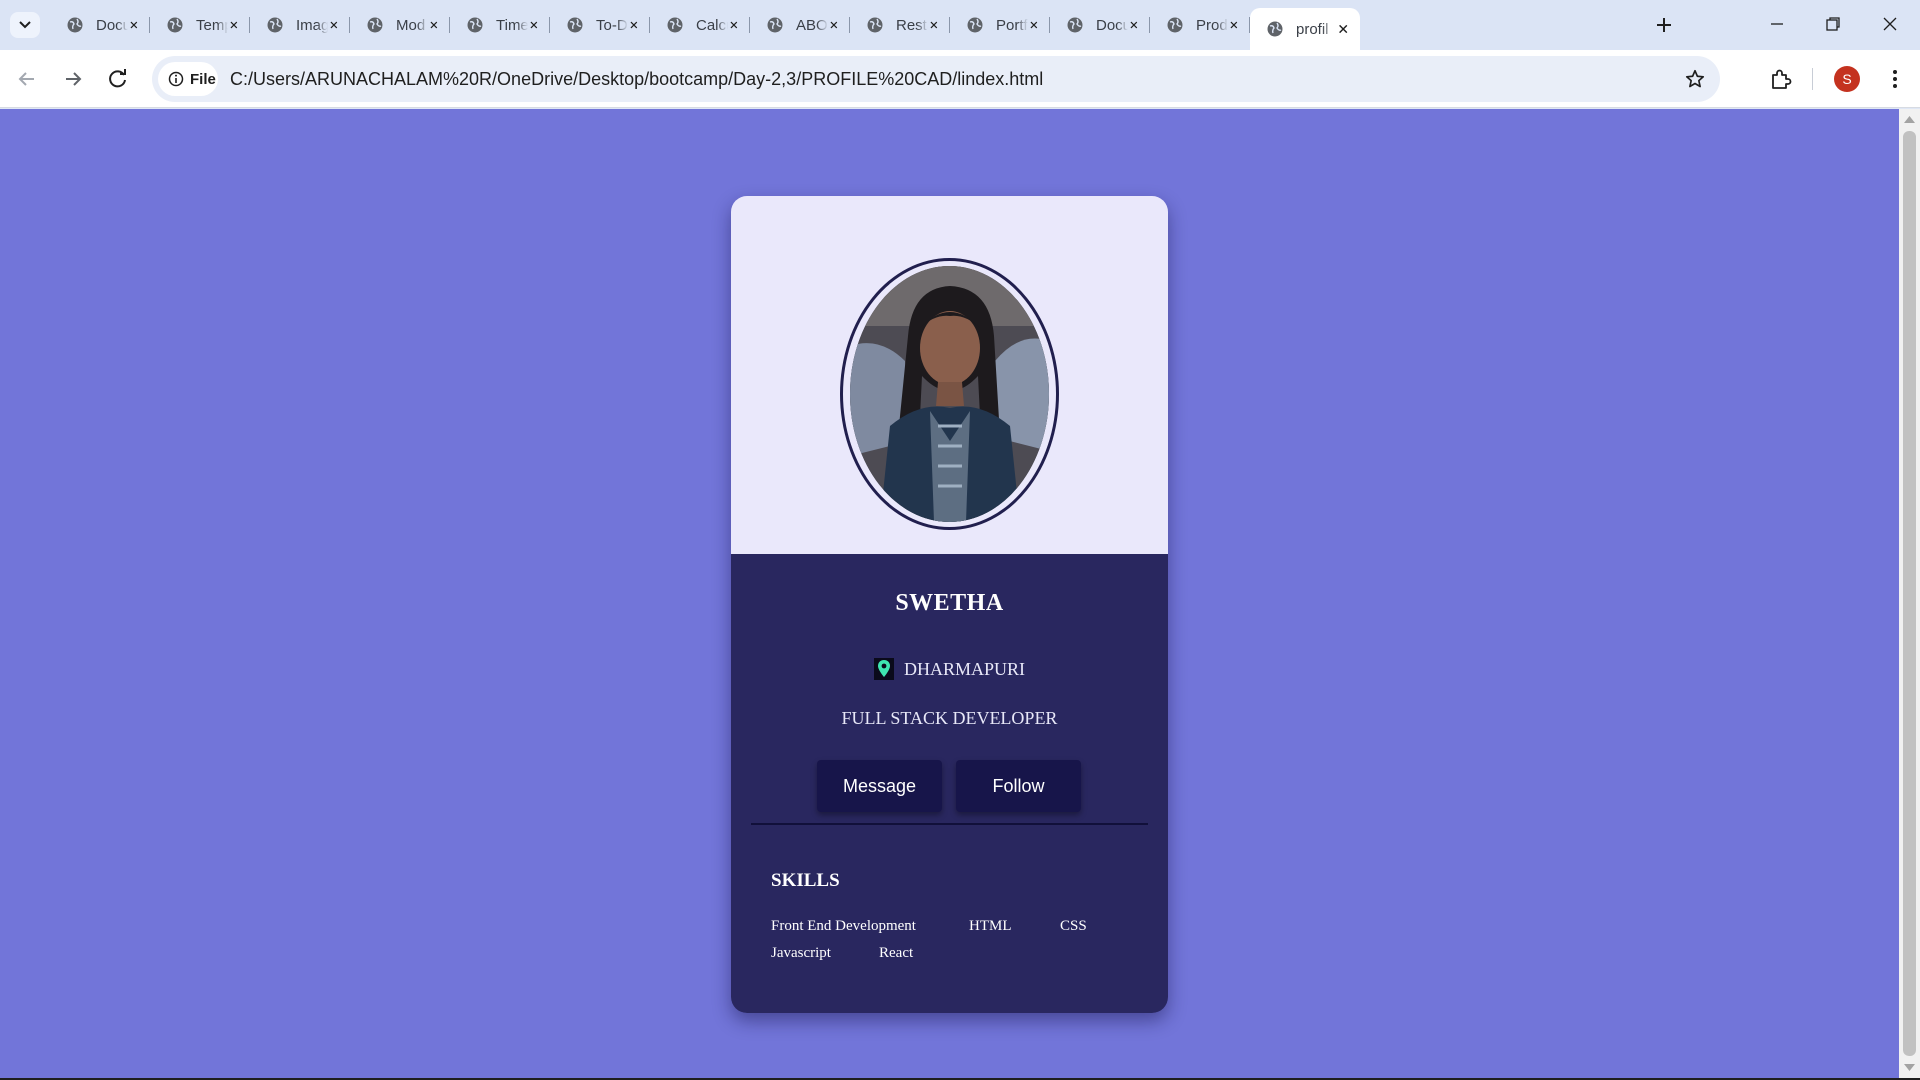  Describe the element at coordinates (73, 79) in the screenshot. I see `forward-icon` at that location.